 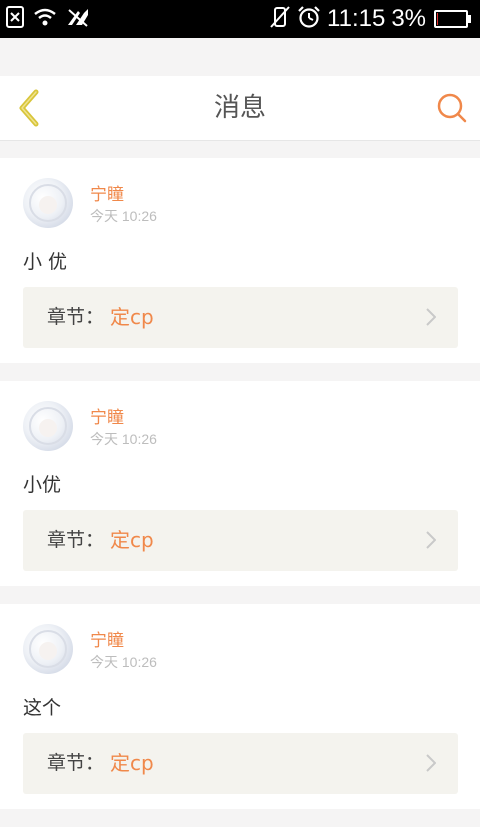 What do you see at coordinates (45, 262) in the screenshot?
I see `message-content: 小 优` at bounding box center [45, 262].